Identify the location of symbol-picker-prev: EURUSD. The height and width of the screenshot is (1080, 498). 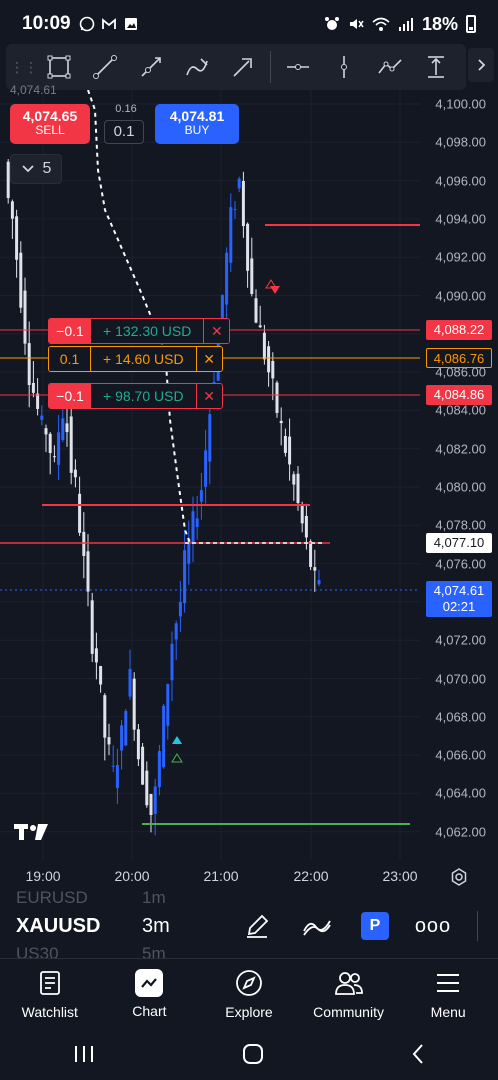
(52, 898).